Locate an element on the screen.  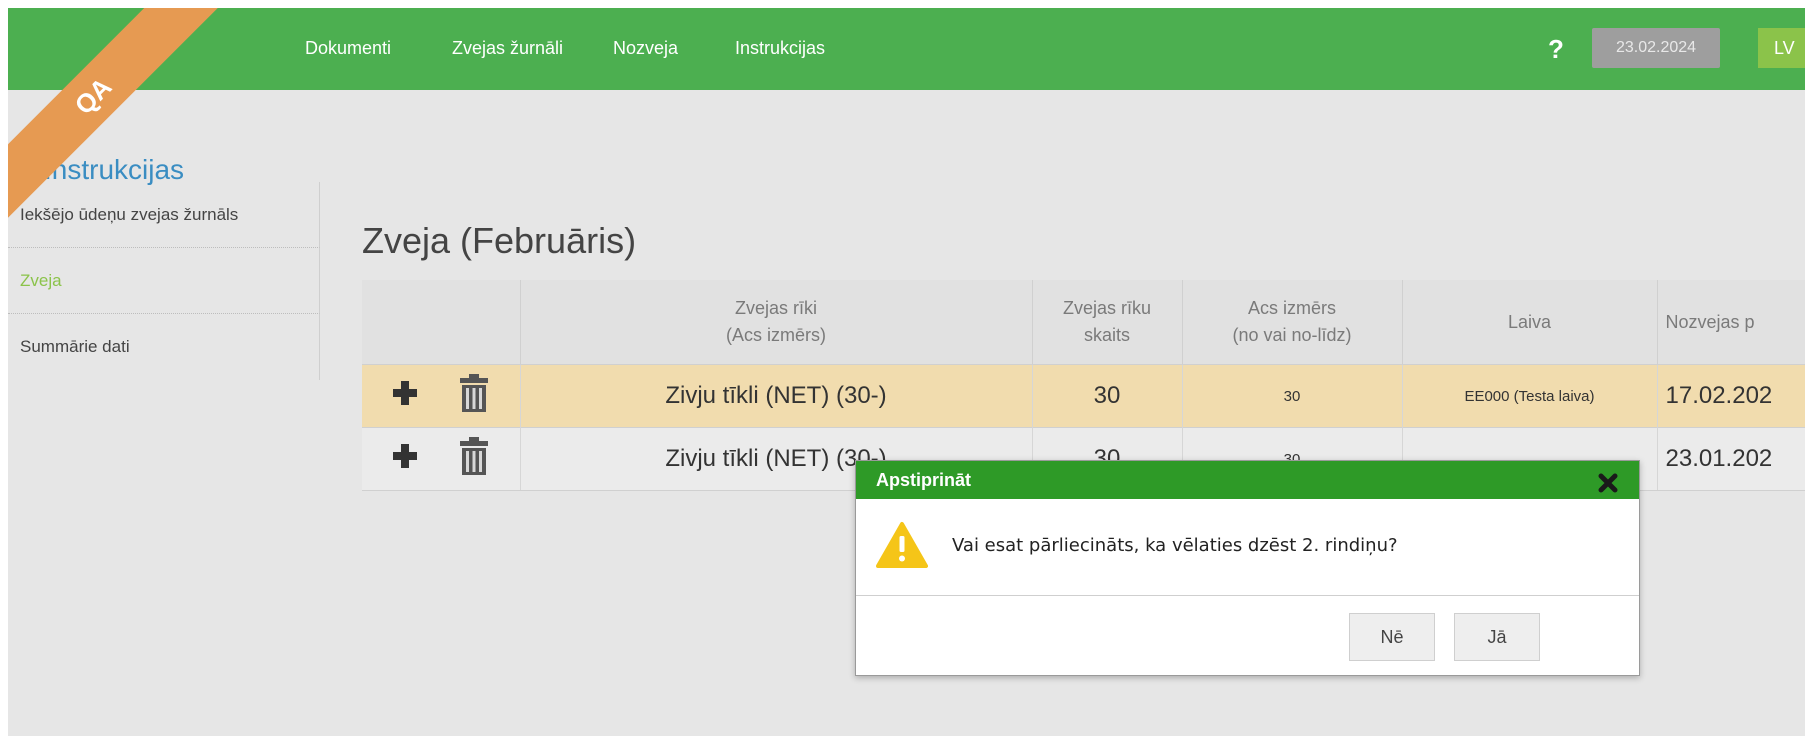
header-boat: Laiva is located at coordinates (1530, 322).